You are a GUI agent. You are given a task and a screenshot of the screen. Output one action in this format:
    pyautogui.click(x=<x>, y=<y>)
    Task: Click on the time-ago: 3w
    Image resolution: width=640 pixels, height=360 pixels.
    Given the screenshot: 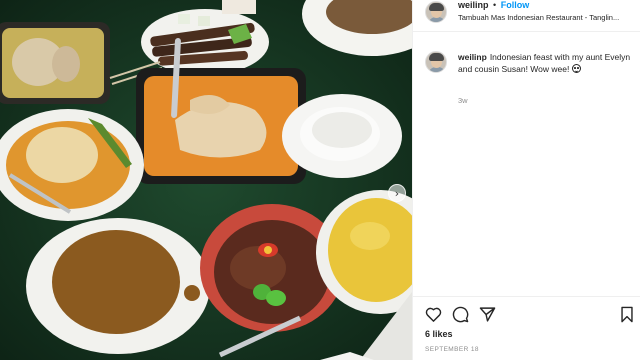 What is the action you would take?
    pyautogui.click(x=463, y=100)
    